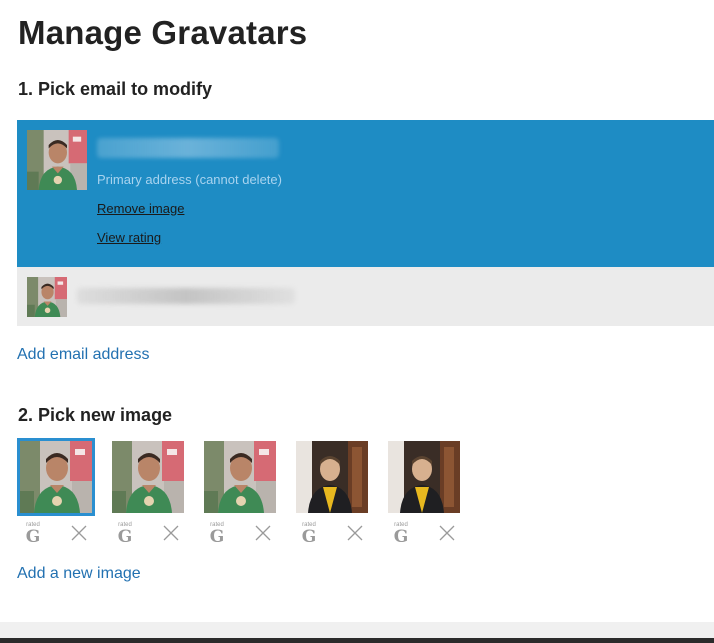 This screenshot has width=714, height=643. I want to click on remove-image-link: Remove image, so click(140, 208).